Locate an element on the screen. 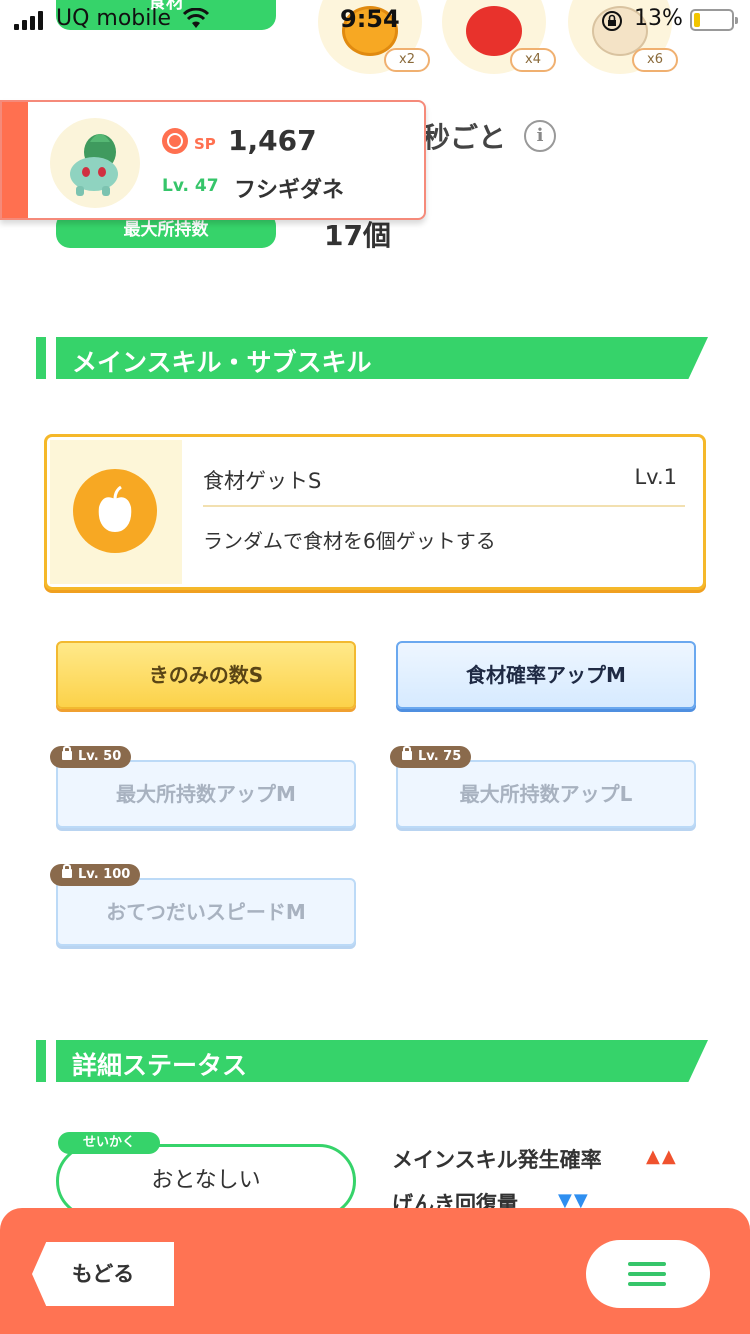 This screenshot has height=1334, width=750. pokemon-card: SP 1,467 Lv. 47 フシギダネ is located at coordinates (213, 160).